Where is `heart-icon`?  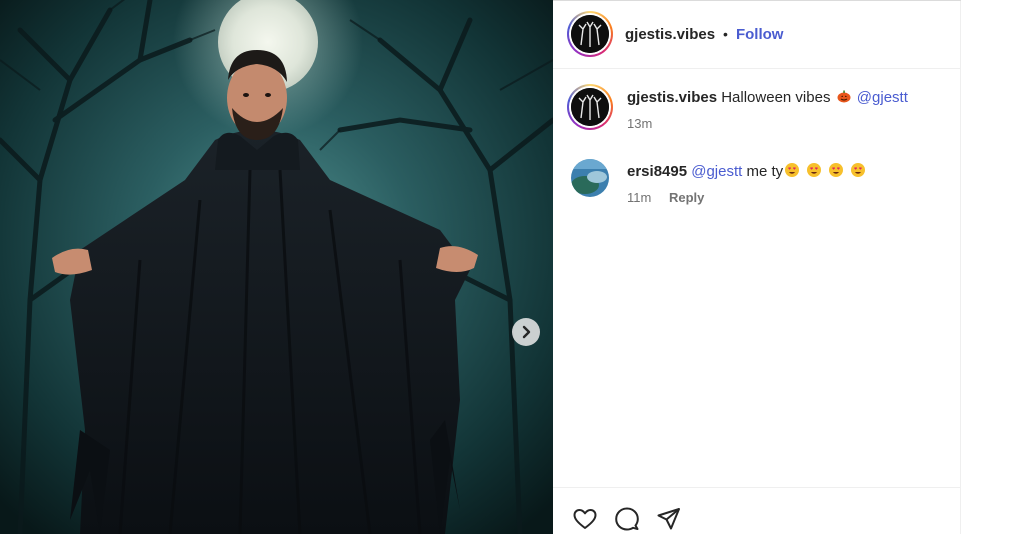
heart-icon is located at coordinates (585, 519).